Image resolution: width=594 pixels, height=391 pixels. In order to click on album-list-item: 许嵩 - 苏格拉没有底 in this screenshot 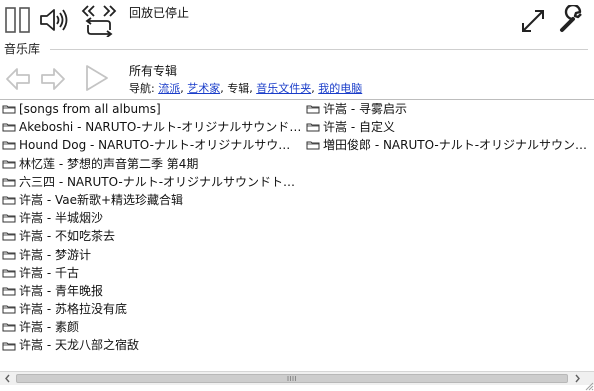, I will do `click(152, 309)`.